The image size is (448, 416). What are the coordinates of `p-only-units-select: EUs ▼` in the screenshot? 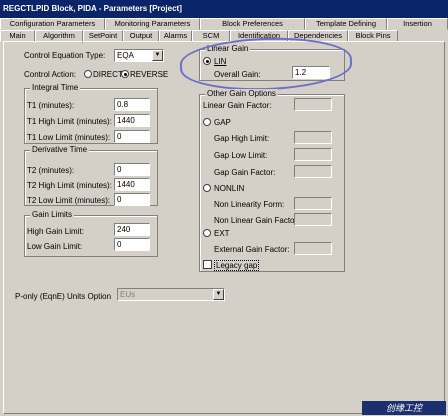 It's located at (171, 294).